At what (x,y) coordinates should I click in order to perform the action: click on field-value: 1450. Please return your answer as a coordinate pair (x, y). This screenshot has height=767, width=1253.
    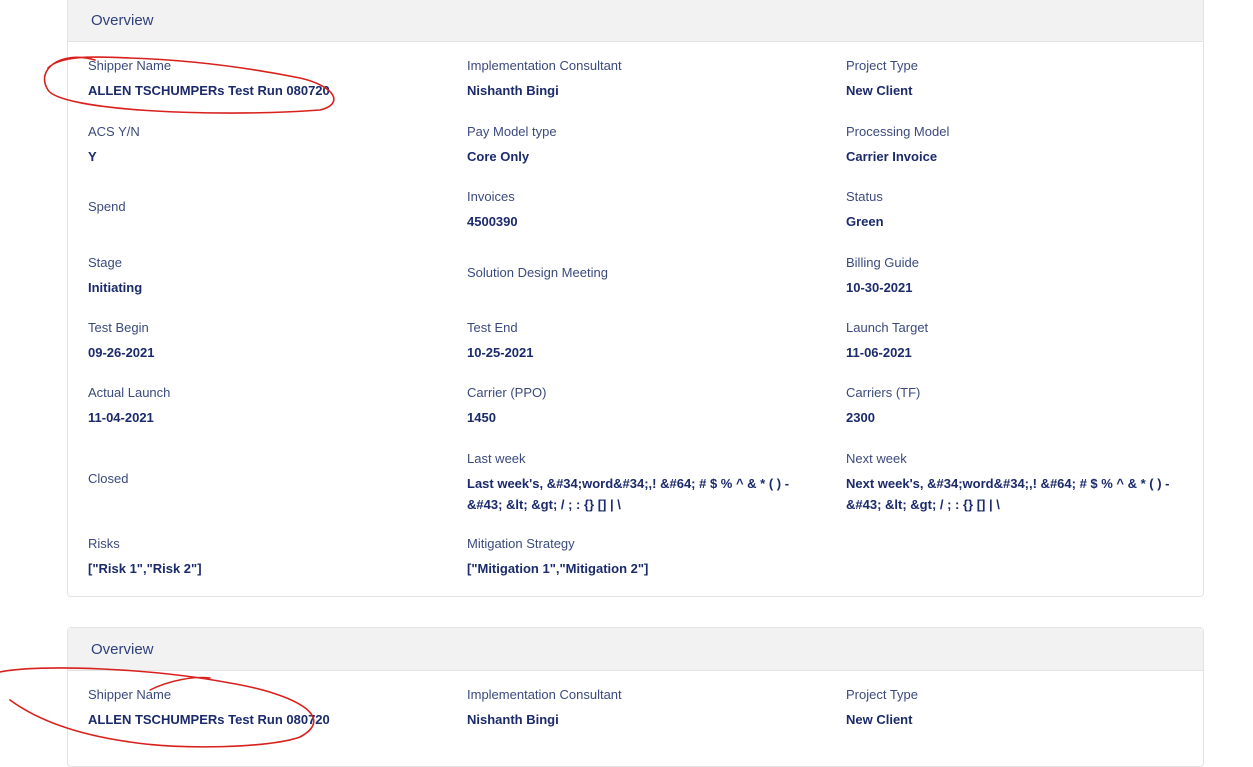
    Looking at the image, I should click on (481, 417).